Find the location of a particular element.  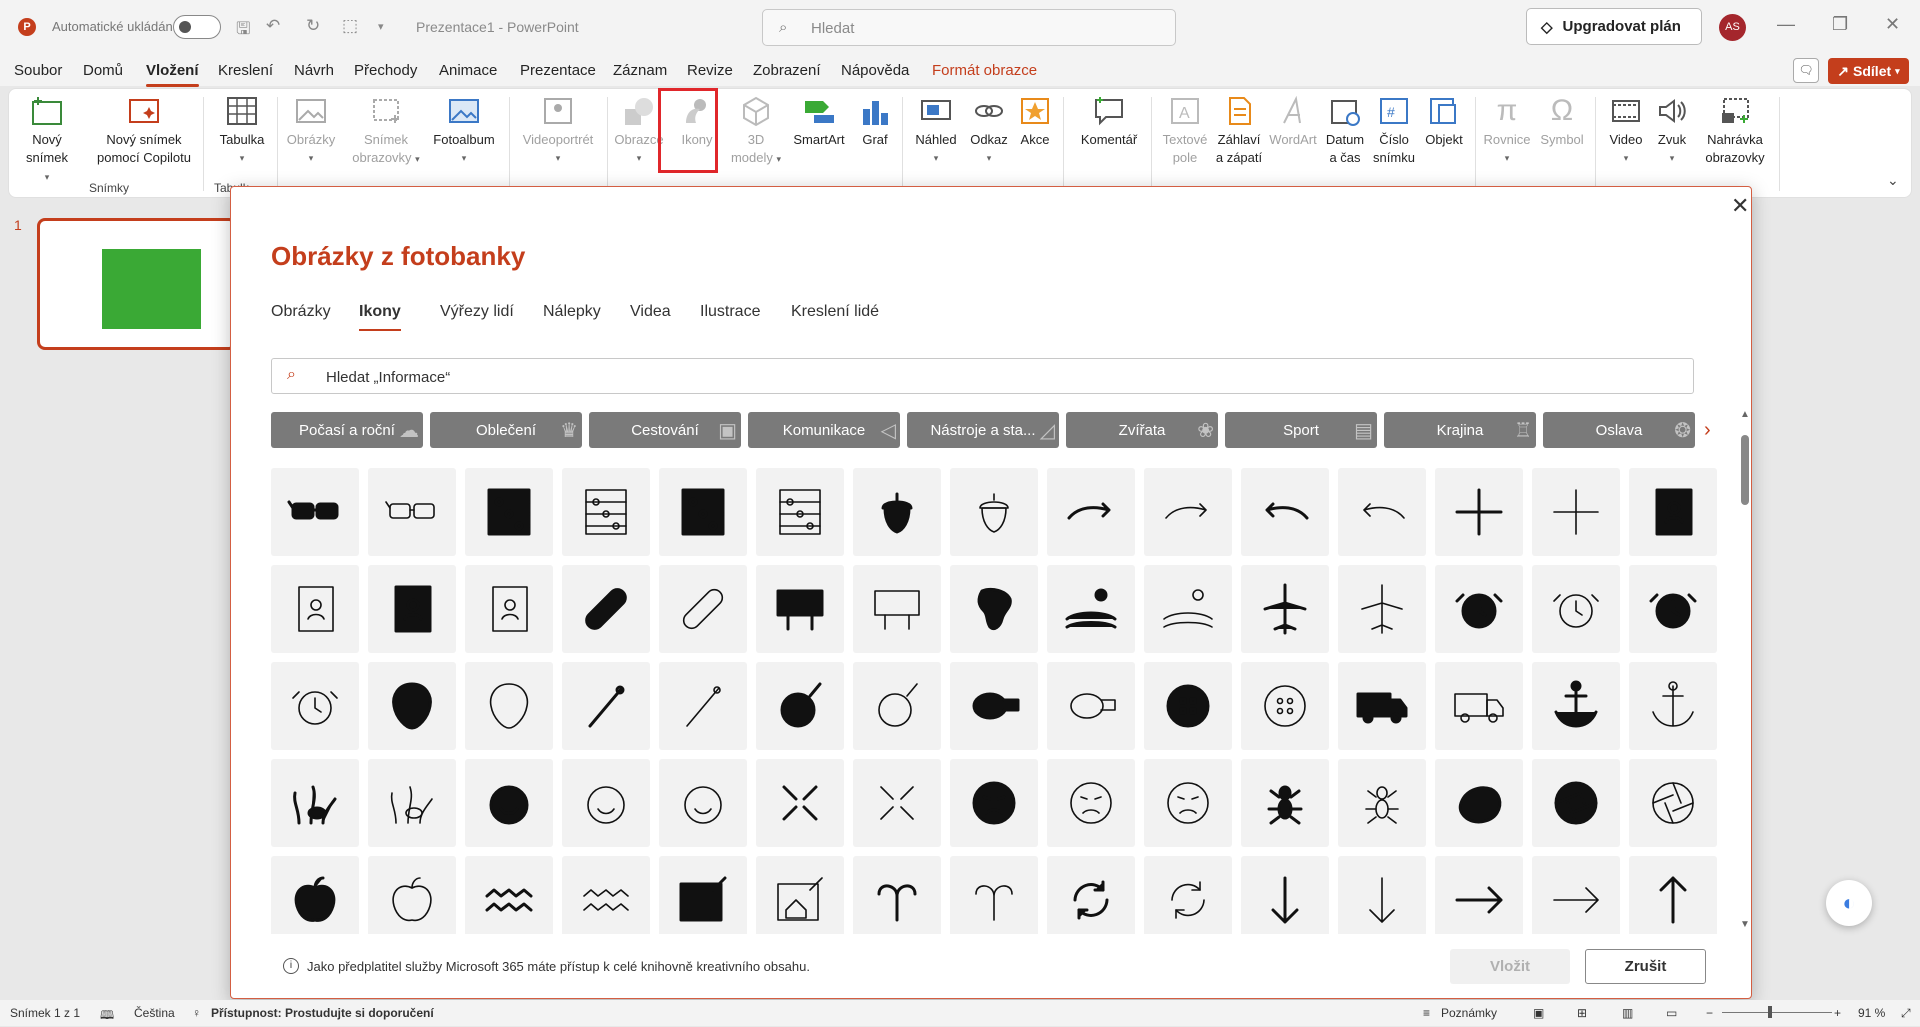

icon-tile-measuring-tape-filled is located at coordinates (994, 706).